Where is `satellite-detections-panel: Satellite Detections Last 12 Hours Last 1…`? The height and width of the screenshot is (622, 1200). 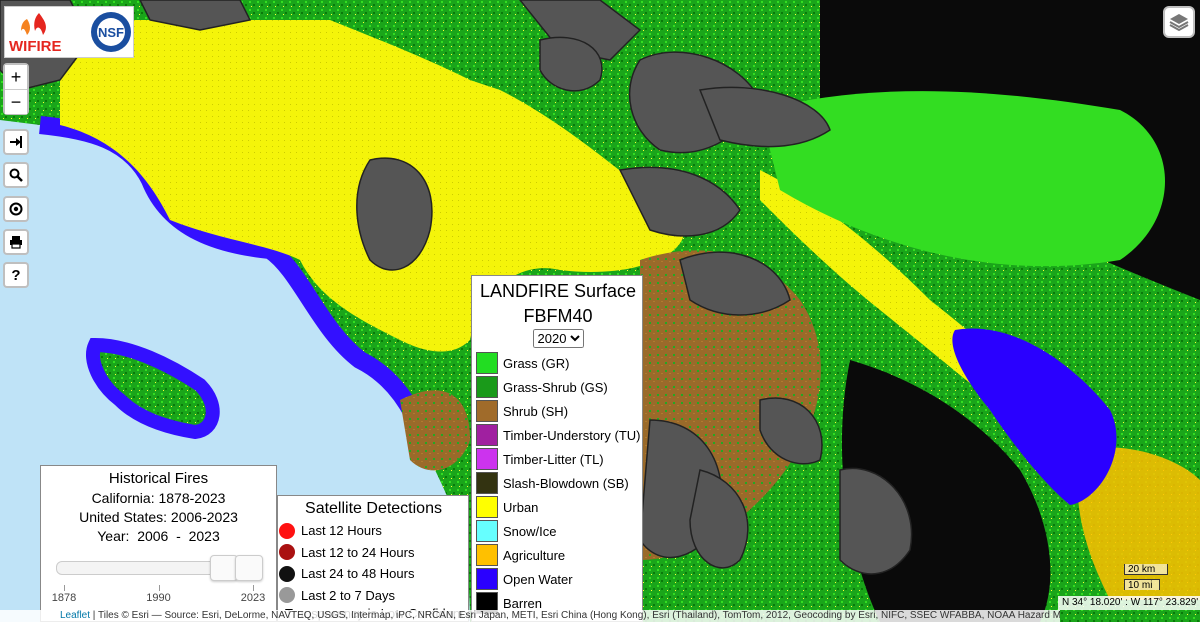 satellite-detections-panel: Satellite Detections Last 12 Hours Last 1… is located at coordinates (375, 558).